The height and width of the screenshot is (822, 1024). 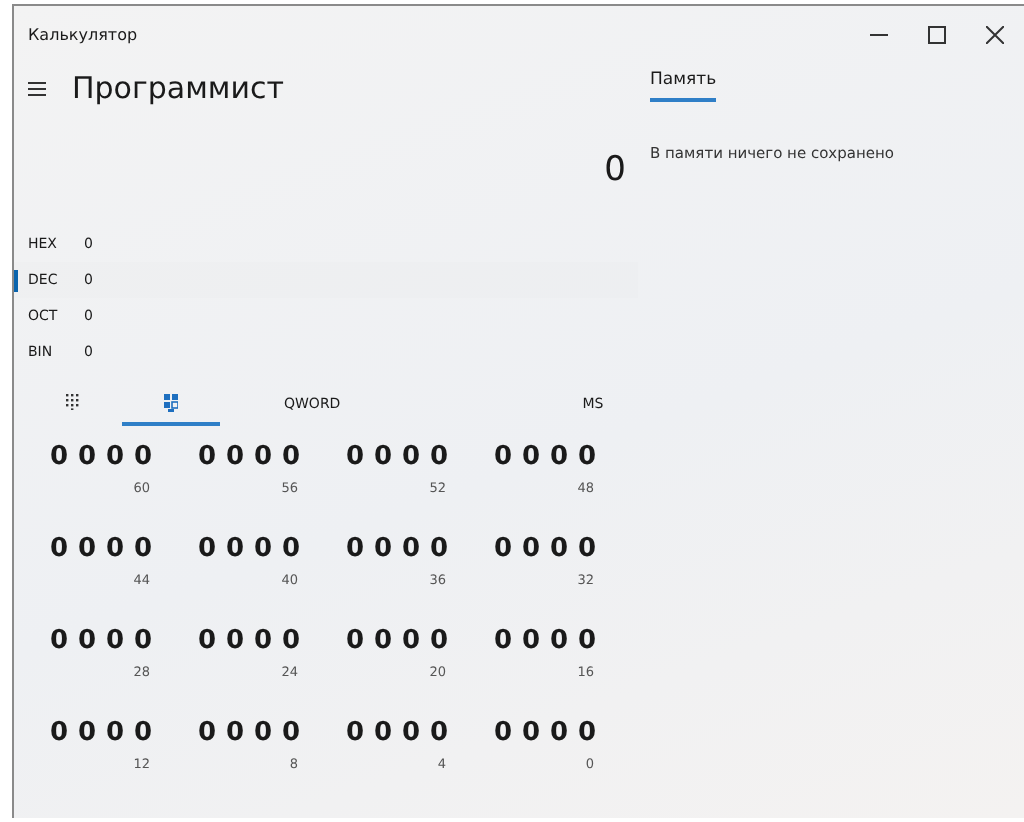 I want to click on display-value: 0, so click(x=615, y=171).